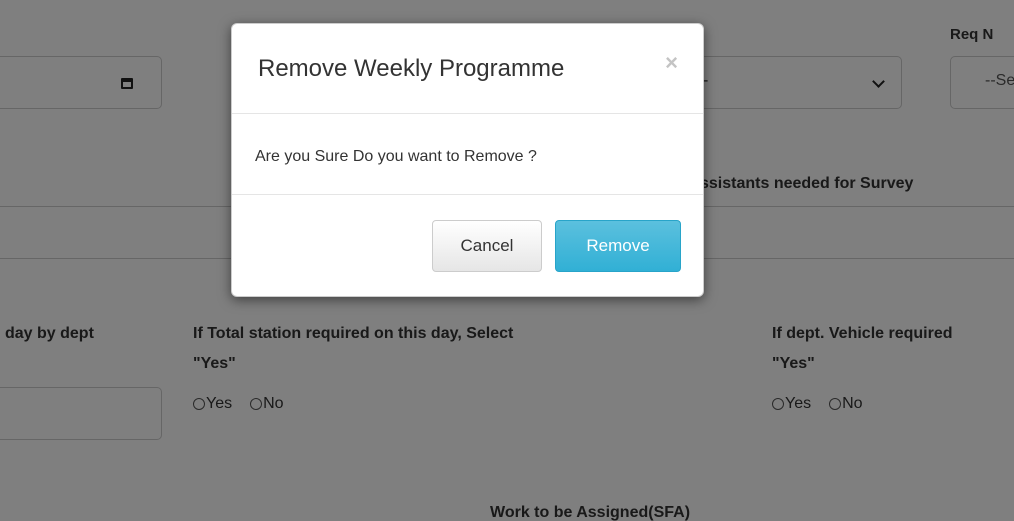 This screenshot has height=521, width=1014. Describe the element at coordinates (618, 246) in the screenshot. I see `remove-button: Remove` at that location.